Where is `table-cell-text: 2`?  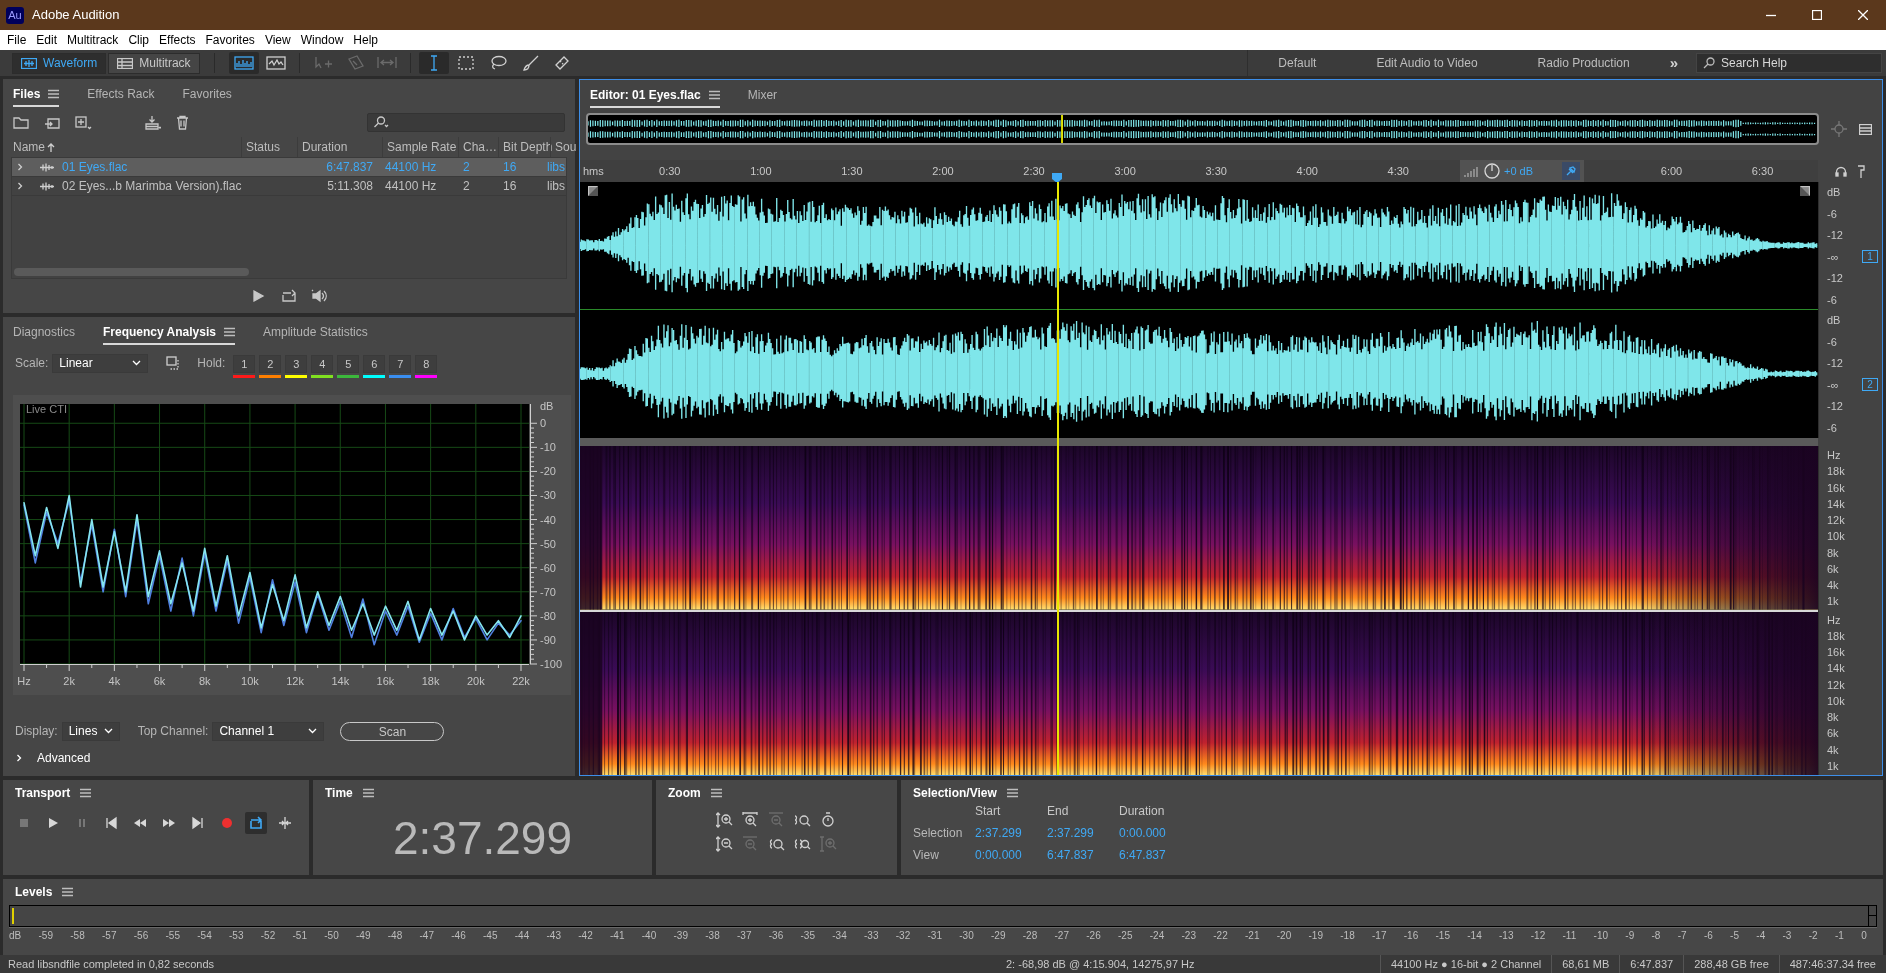
table-cell-text: 2 is located at coordinates (466, 167).